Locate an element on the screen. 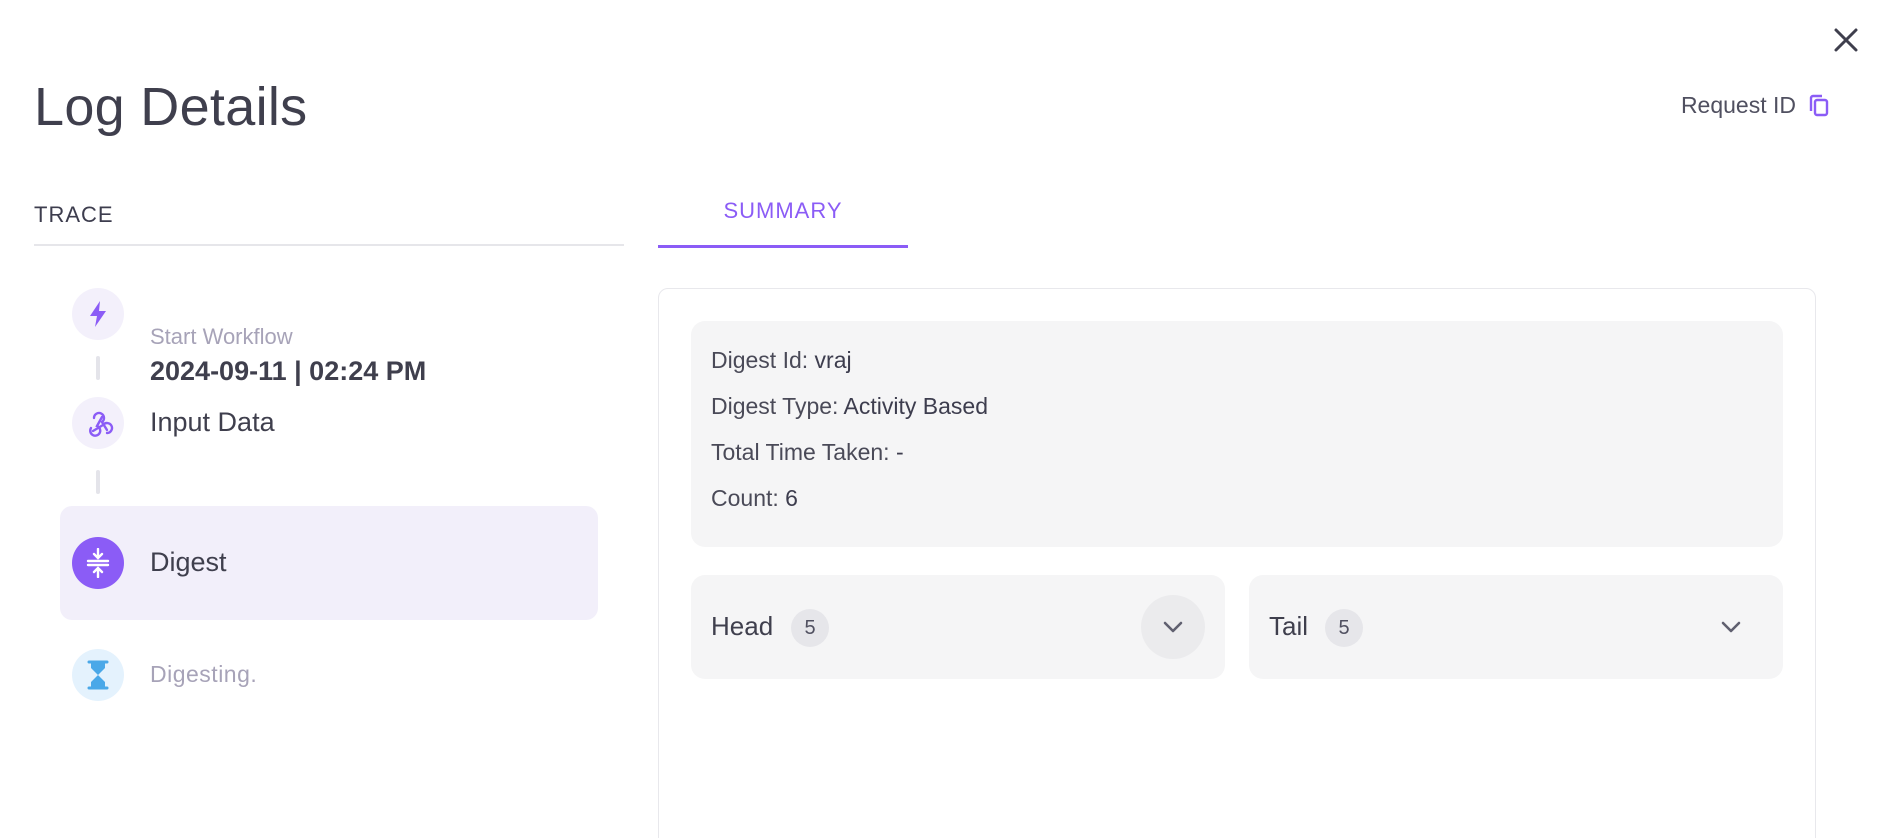  close-icon is located at coordinates (1846, 40).